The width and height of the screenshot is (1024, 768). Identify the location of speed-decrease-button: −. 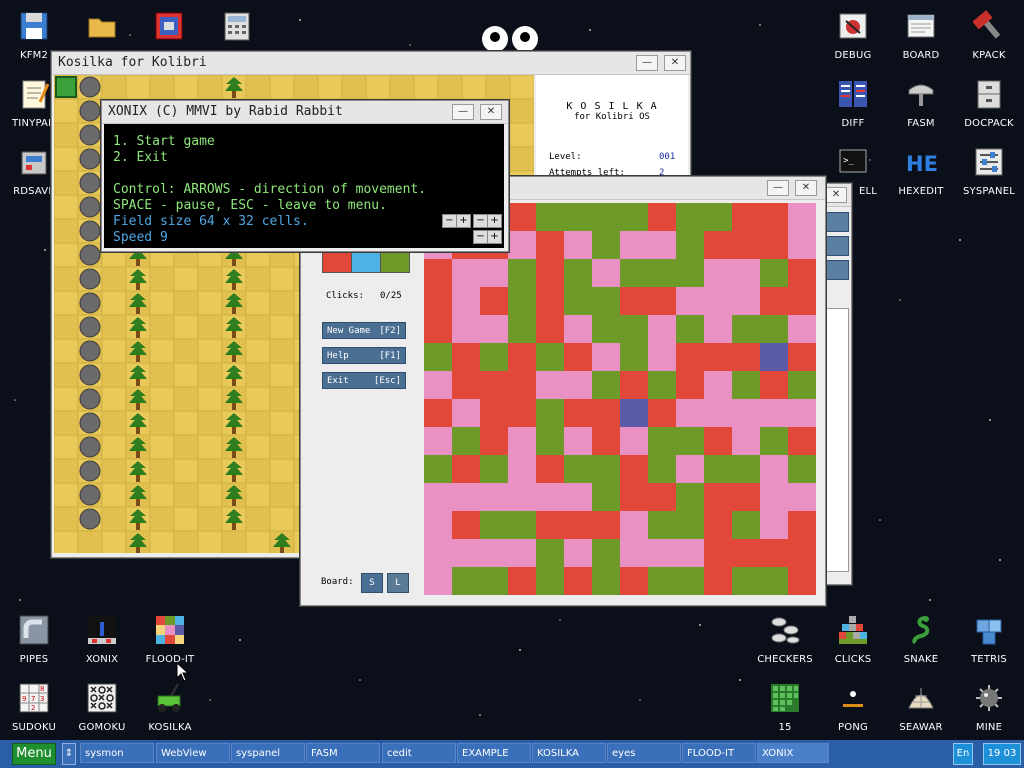
(480, 237).